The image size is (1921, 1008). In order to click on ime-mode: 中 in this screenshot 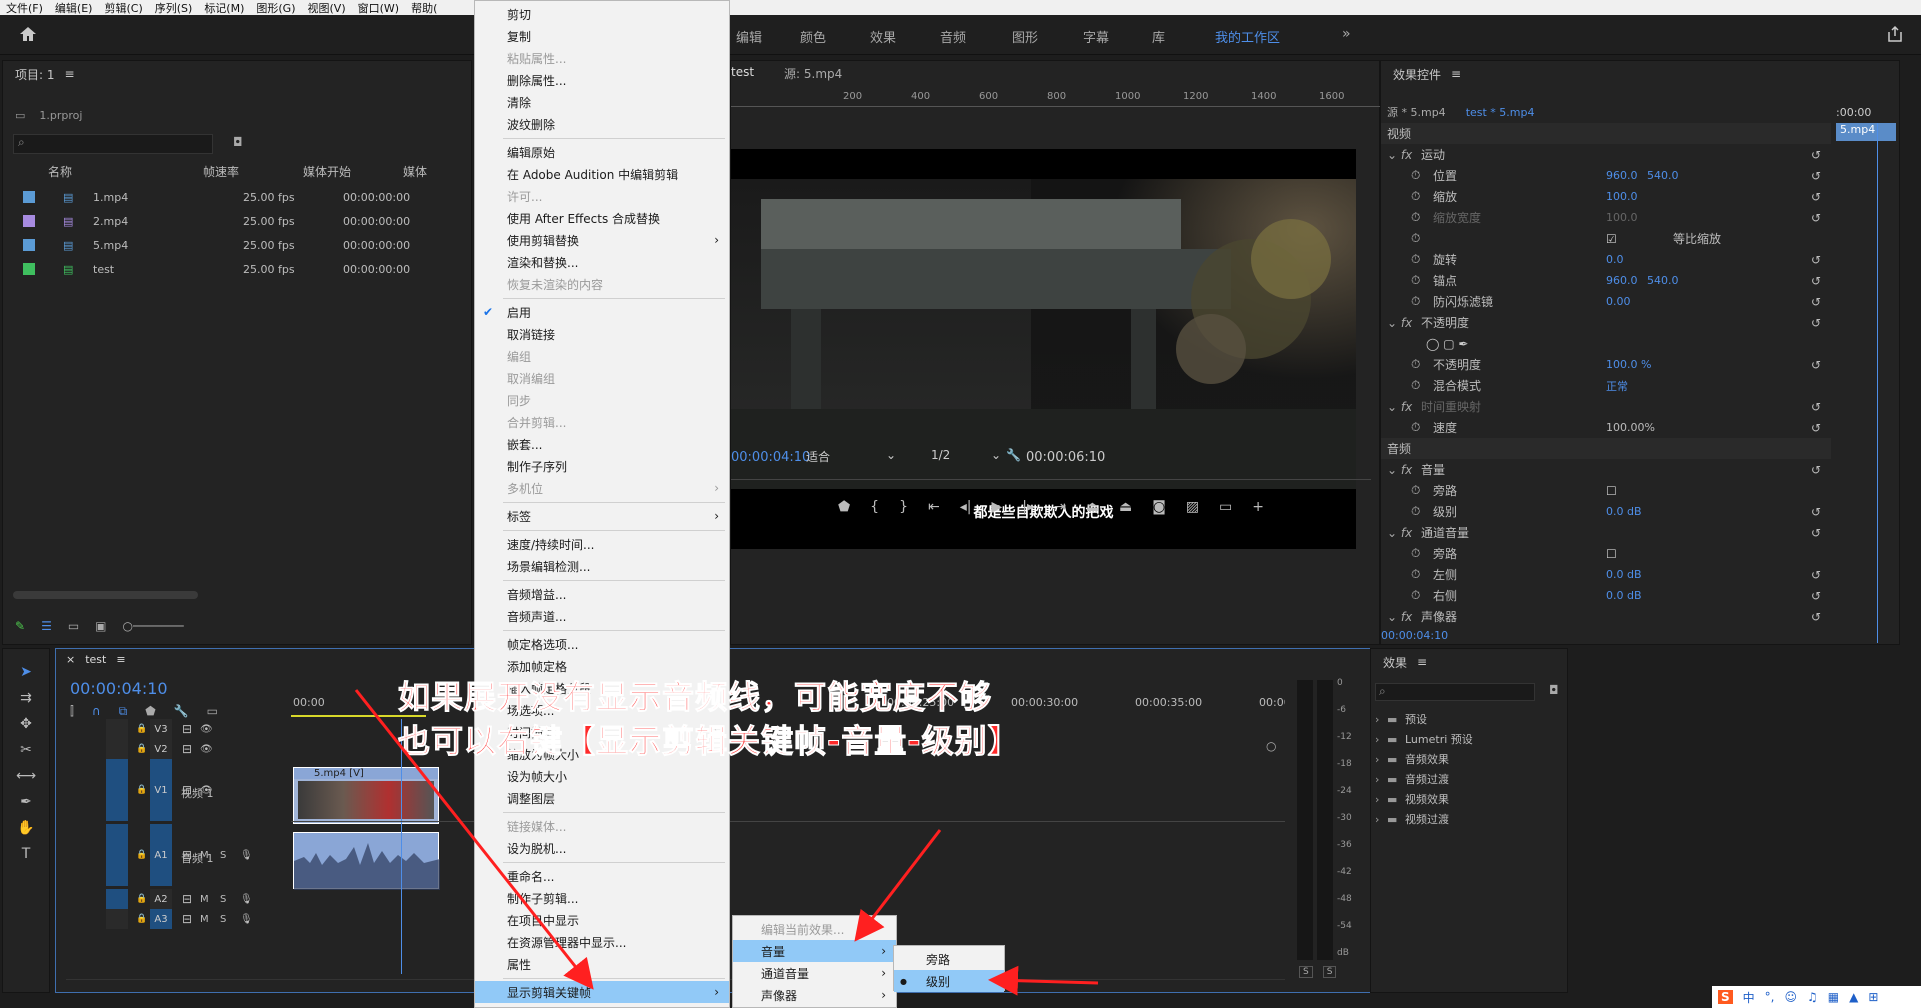, I will do `click(1749, 997)`.